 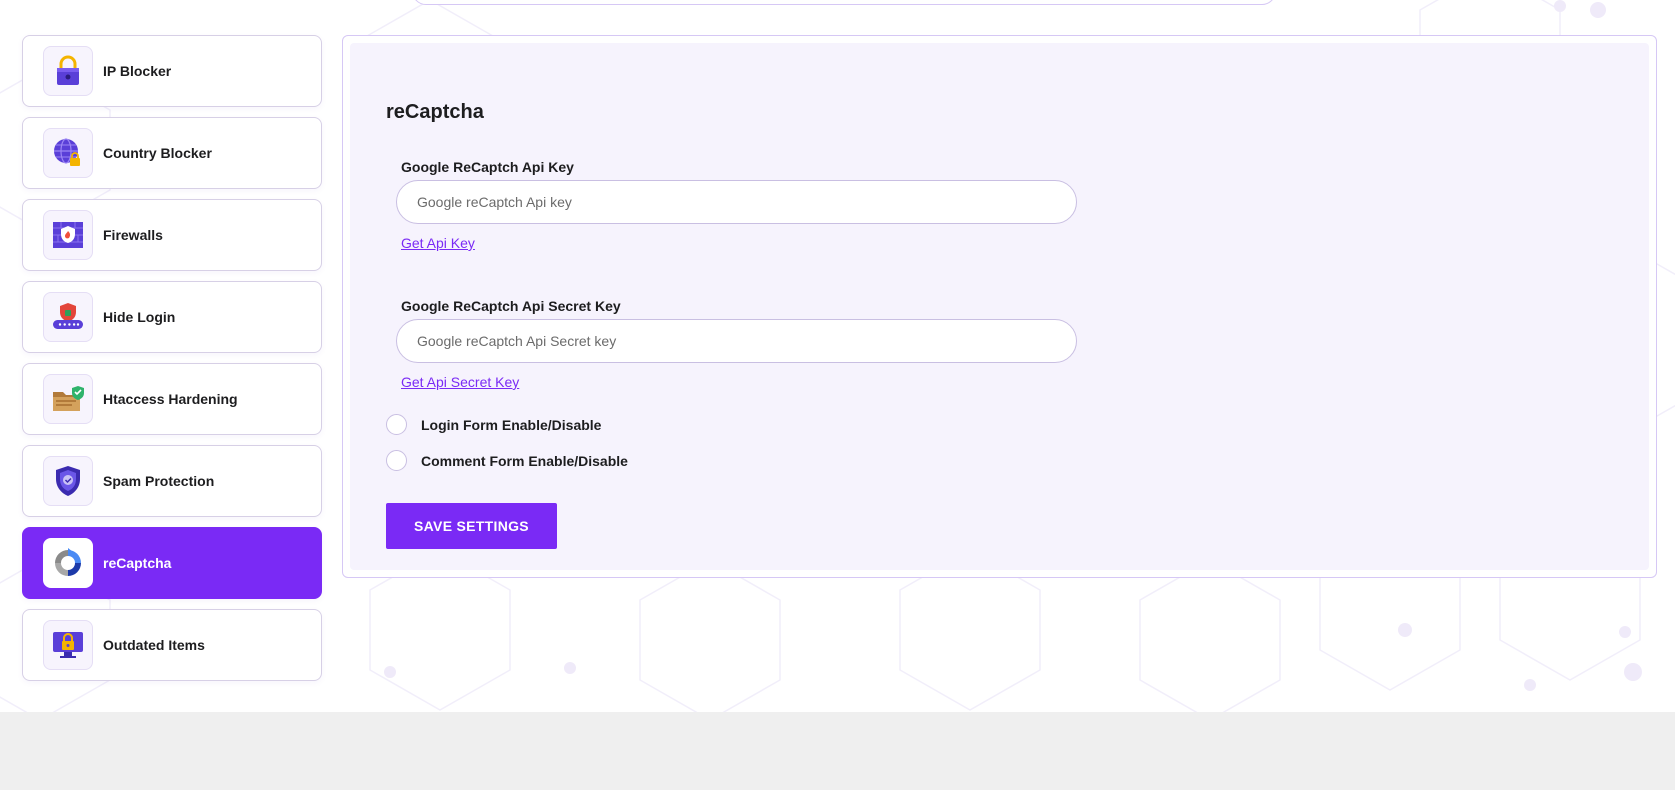 What do you see at coordinates (471, 526) in the screenshot?
I see `save-settings-button: SAVE SETTINGS` at bounding box center [471, 526].